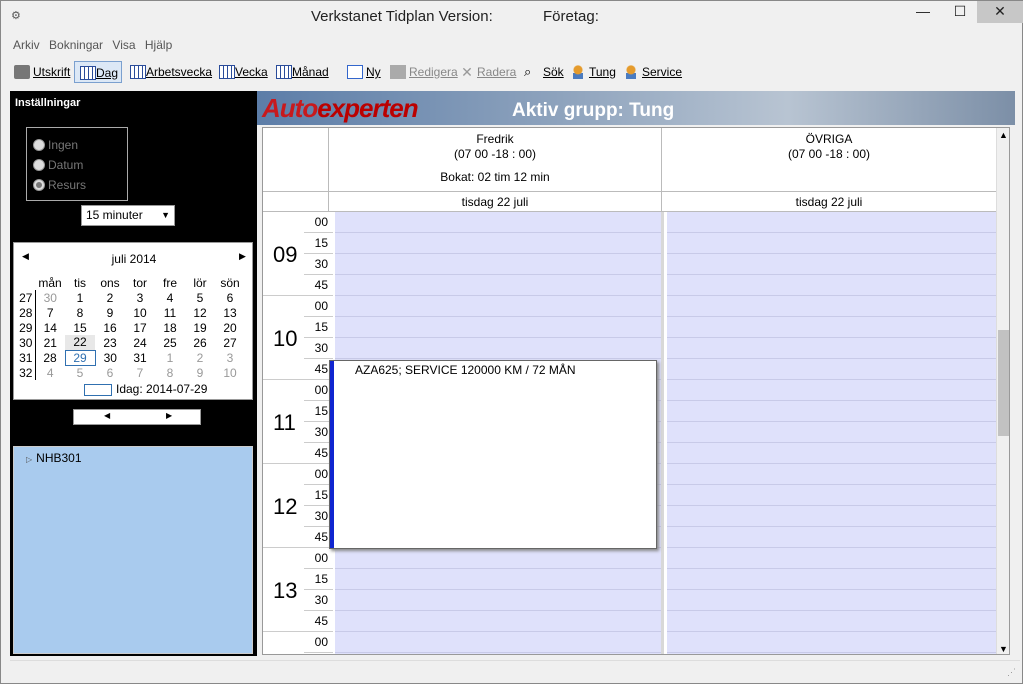 The width and height of the screenshot is (1023, 684). Describe the element at coordinates (1003, 383) in the screenshot. I see `scroll-thumb` at that location.